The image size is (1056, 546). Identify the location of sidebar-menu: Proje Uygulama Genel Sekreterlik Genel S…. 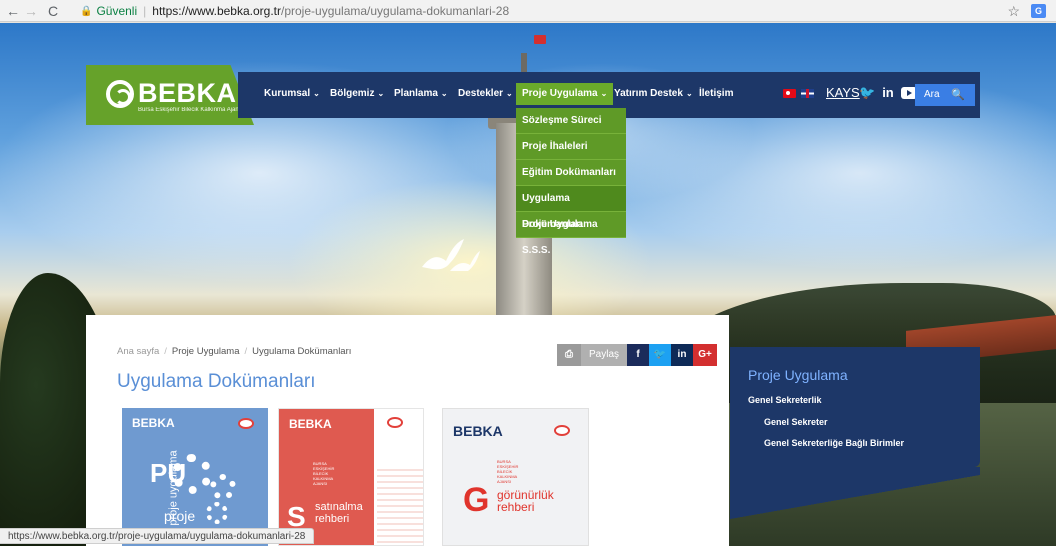
(855, 437).